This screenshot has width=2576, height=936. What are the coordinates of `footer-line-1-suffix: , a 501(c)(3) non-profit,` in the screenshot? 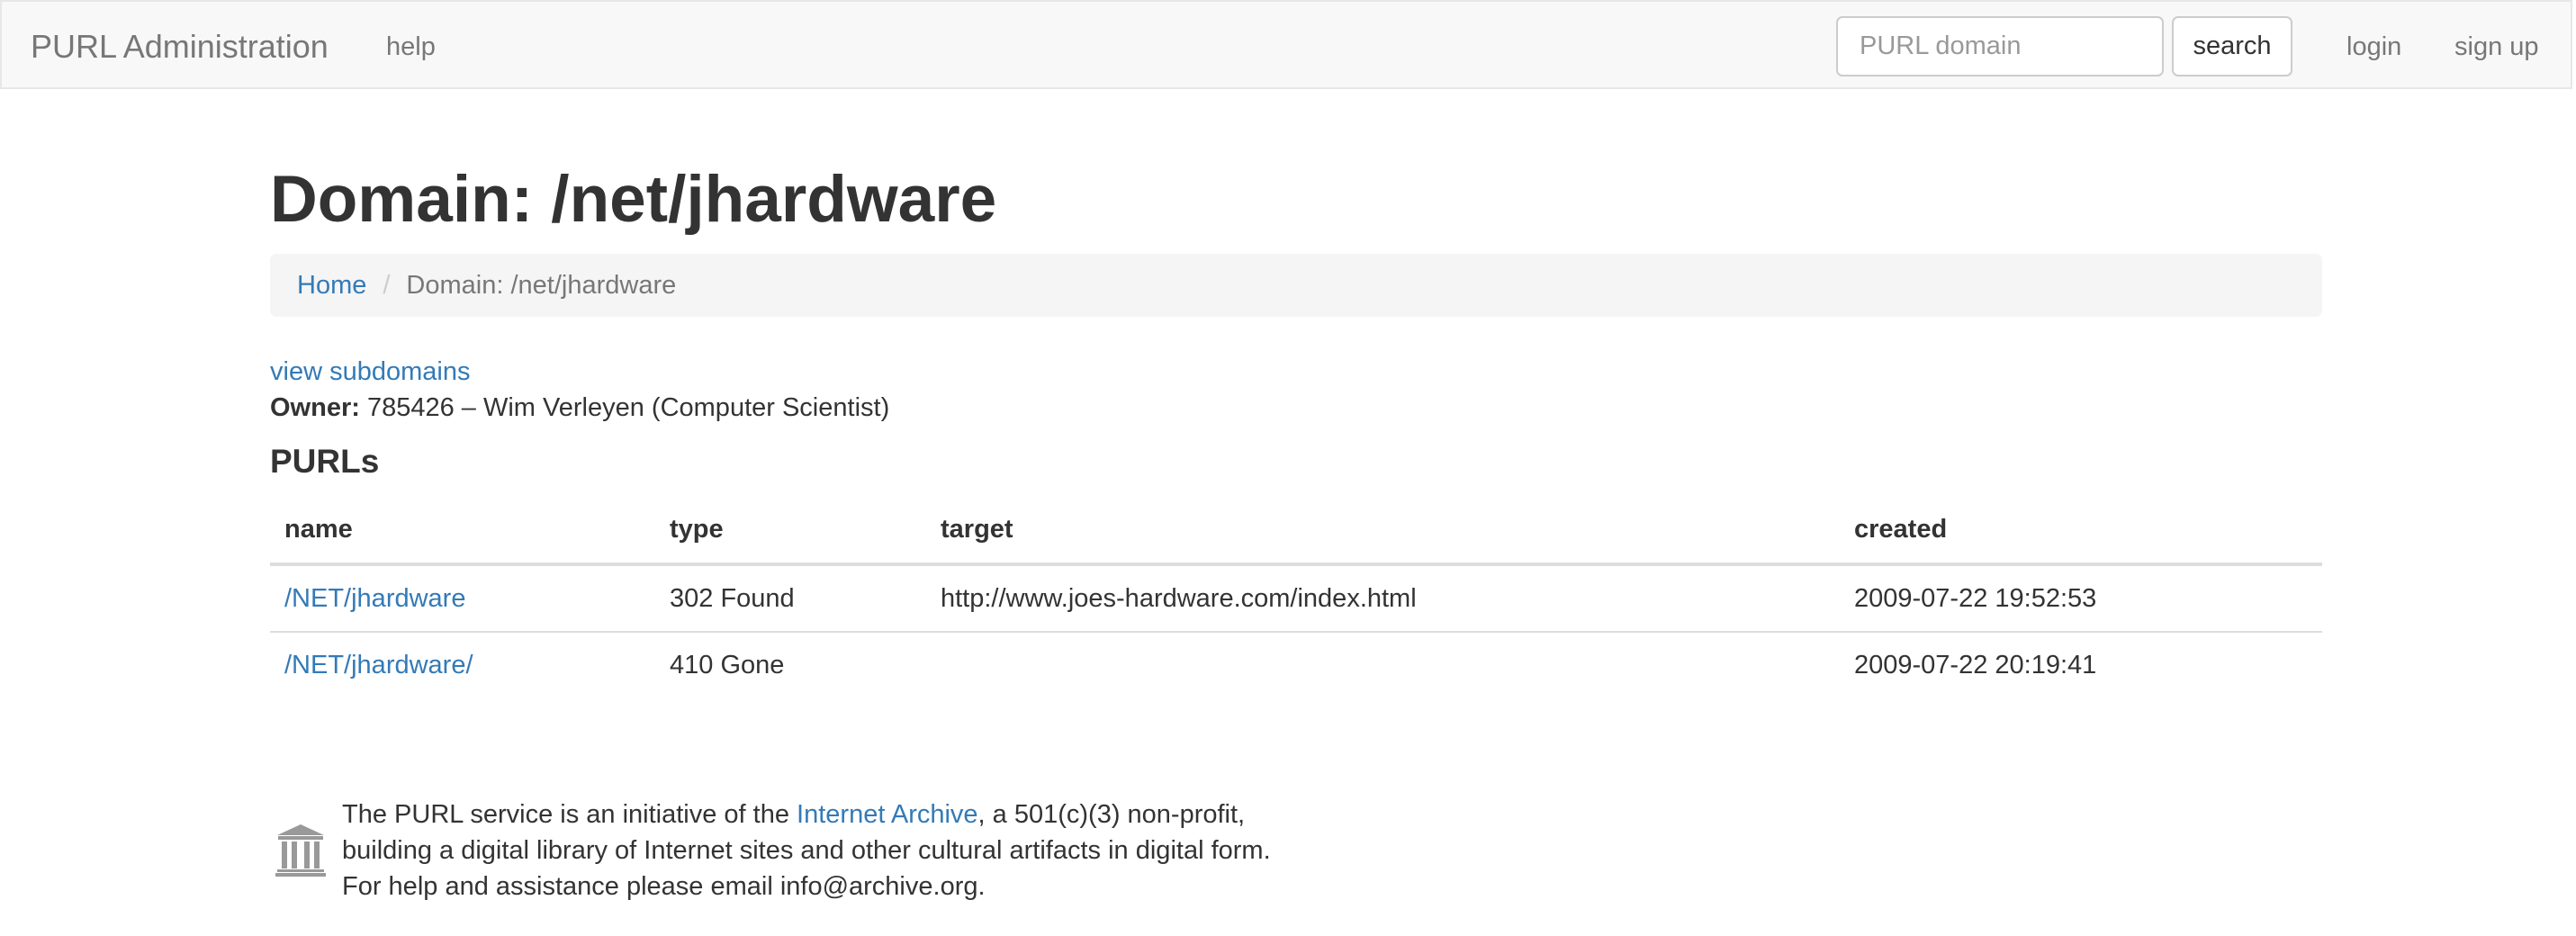 It's located at (1111, 814).